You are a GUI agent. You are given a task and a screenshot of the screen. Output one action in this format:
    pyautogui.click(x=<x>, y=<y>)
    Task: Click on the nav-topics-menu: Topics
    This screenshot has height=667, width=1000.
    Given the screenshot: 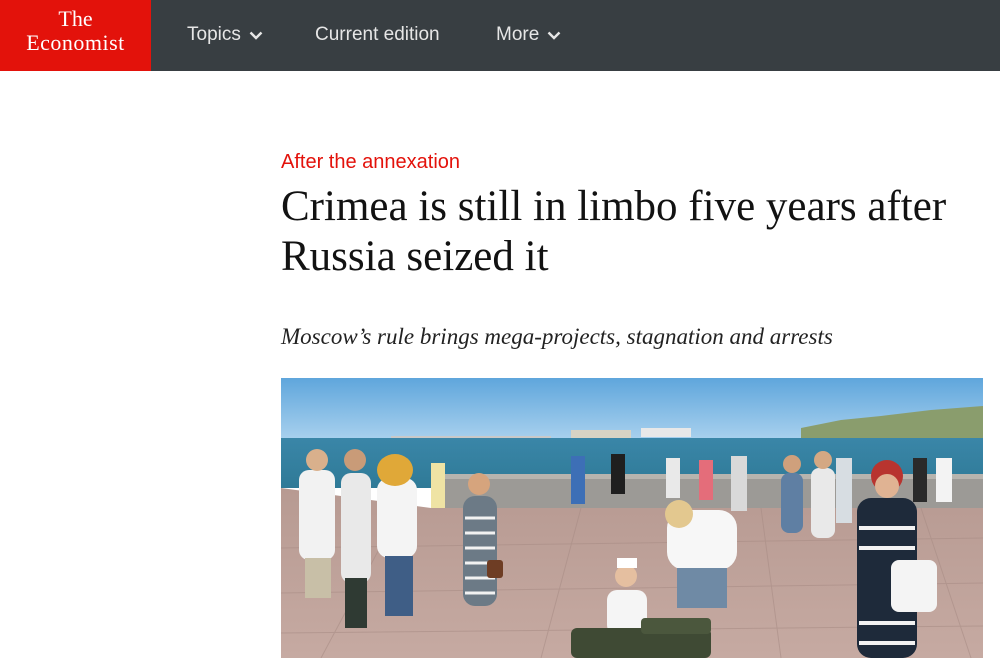 What is the action you would take?
    pyautogui.click(x=225, y=35)
    